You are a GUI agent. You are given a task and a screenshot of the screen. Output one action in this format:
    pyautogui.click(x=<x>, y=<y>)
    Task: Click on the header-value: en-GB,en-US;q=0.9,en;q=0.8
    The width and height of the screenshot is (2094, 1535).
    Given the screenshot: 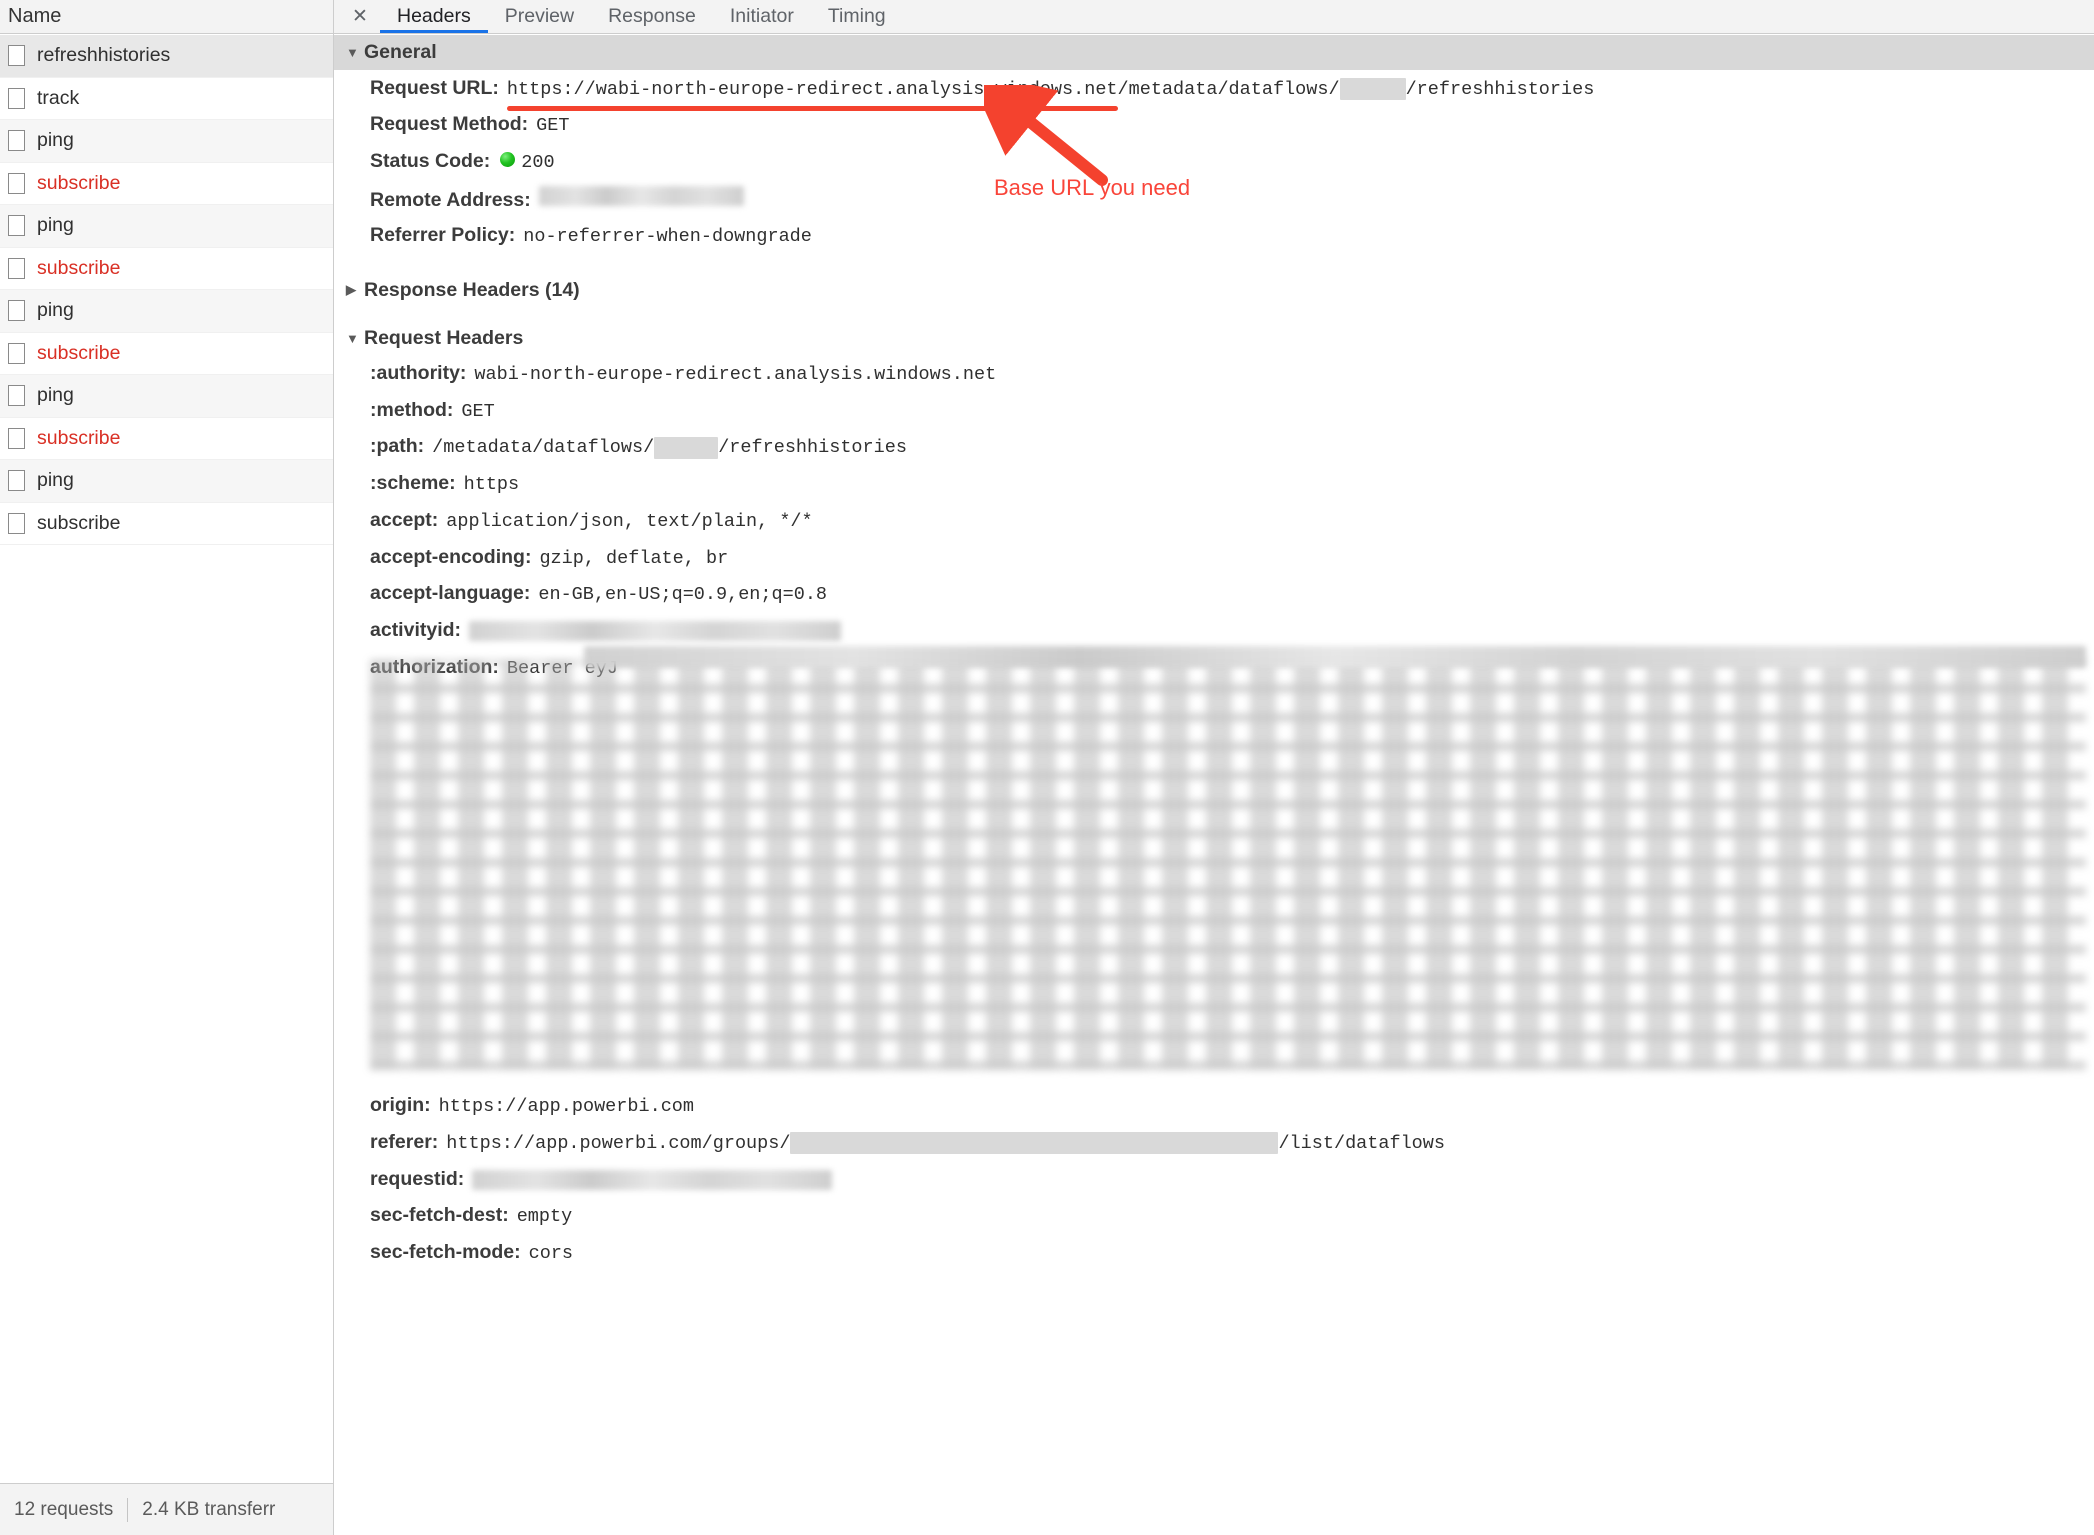 What is the action you would take?
    pyautogui.click(x=682, y=595)
    